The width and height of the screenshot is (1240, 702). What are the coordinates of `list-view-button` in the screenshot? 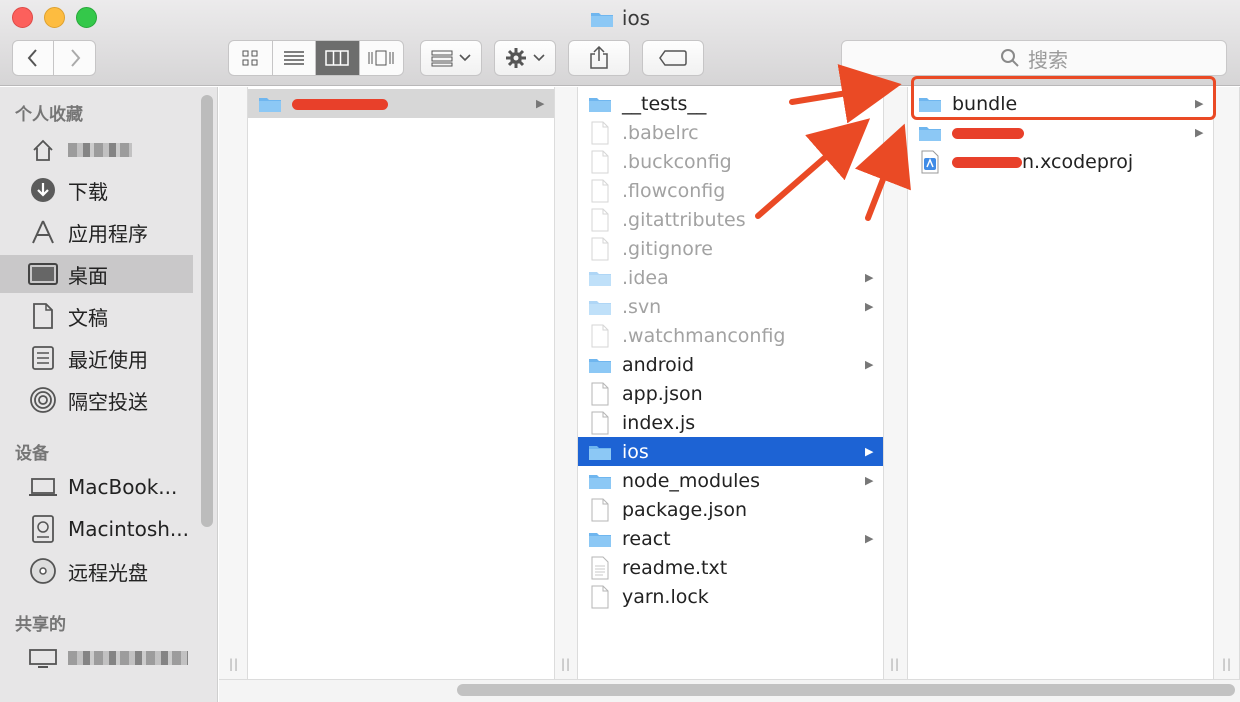 It's located at (294, 58).